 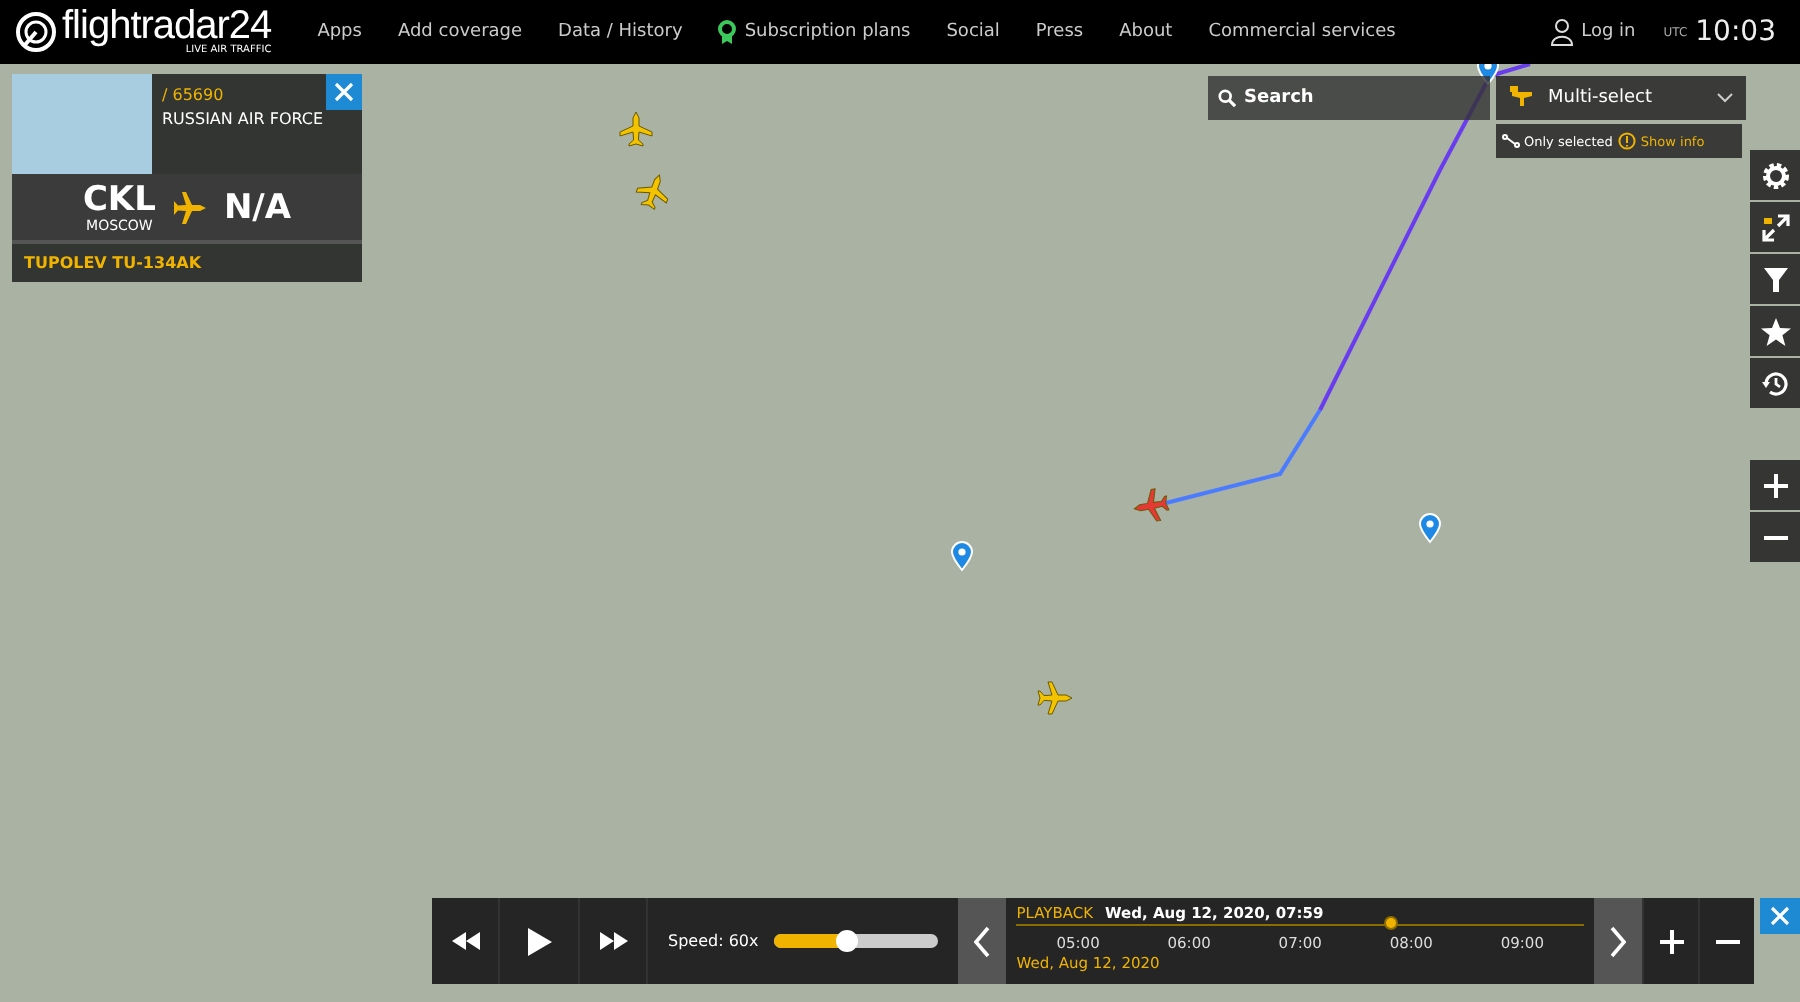 I want to click on rewind-icon, so click(x=465, y=941).